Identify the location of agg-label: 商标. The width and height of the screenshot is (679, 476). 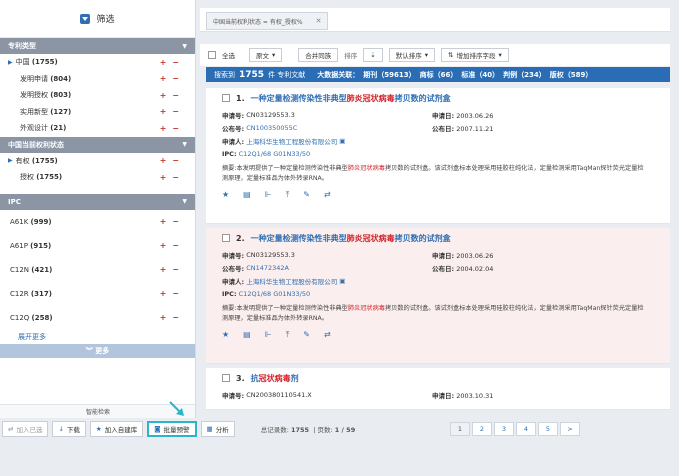
(426, 74).